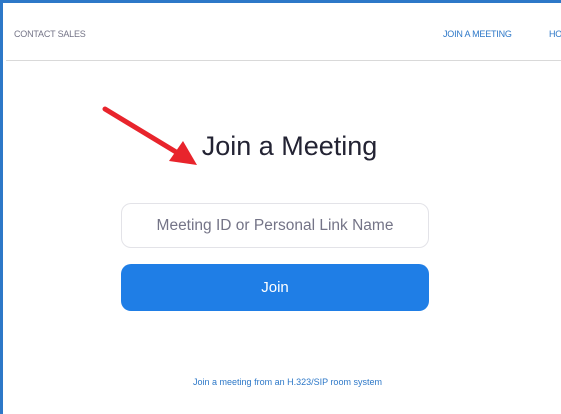  Describe the element at coordinates (289, 146) in the screenshot. I see `page-title: Join a Meeting` at that location.